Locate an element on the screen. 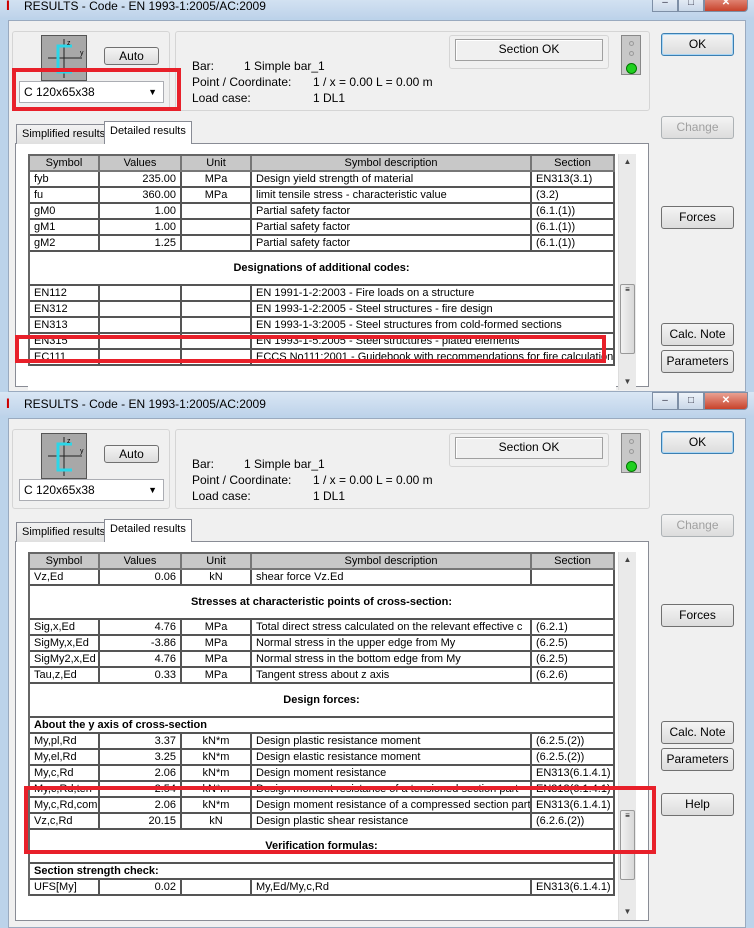  symbol-cell: gM2 is located at coordinates (65, 244).